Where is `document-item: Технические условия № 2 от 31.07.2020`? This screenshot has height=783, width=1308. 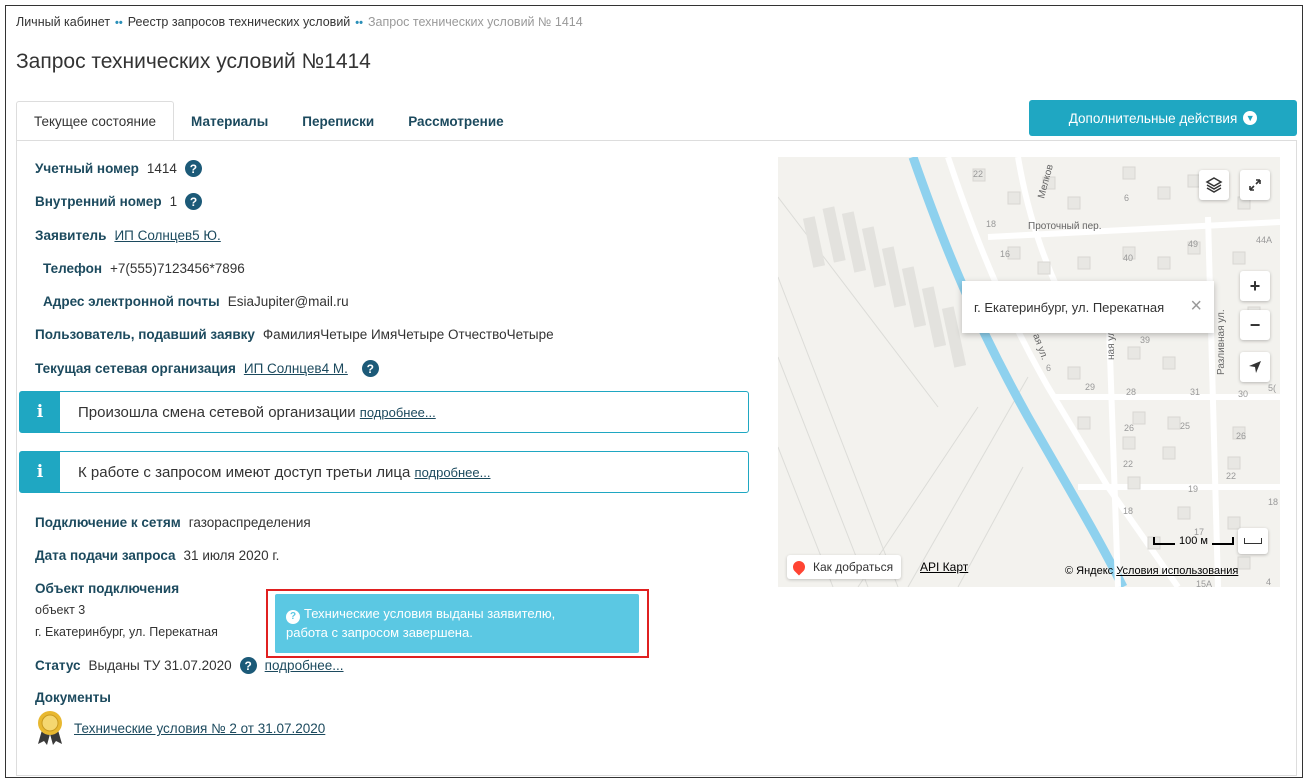 document-item: Технические условия № 2 от 31.07.2020 is located at coordinates (199, 728).